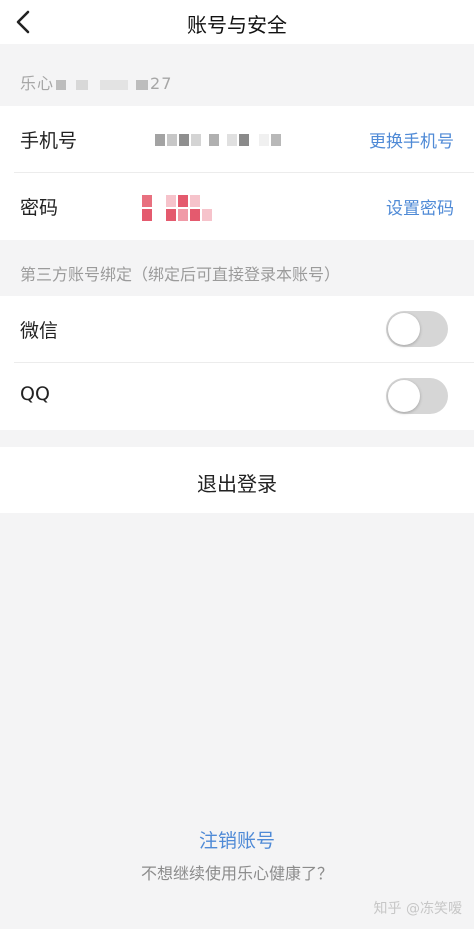  I want to click on header-bar: 账号与安全, so click(237, 22).